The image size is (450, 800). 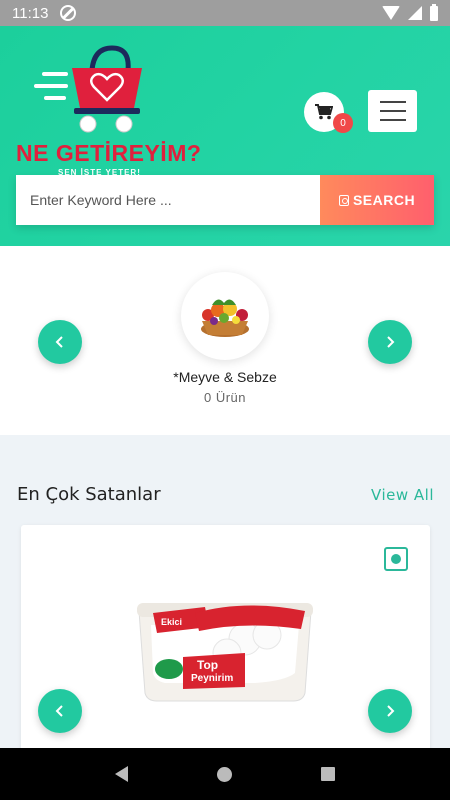 I want to click on product-prev-button, so click(x=60, y=711).